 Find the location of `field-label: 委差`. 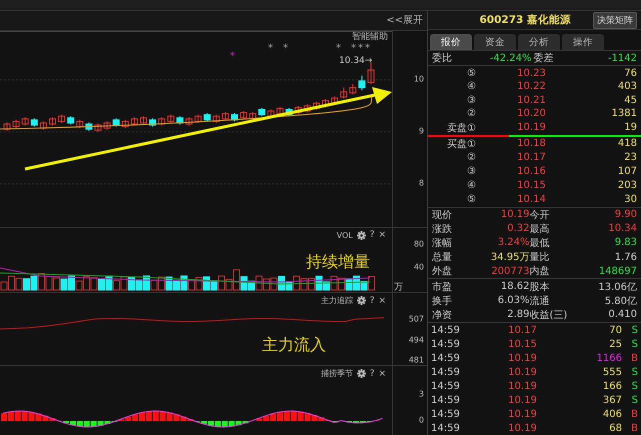

field-label: 委差 is located at coordinates (543, 59).